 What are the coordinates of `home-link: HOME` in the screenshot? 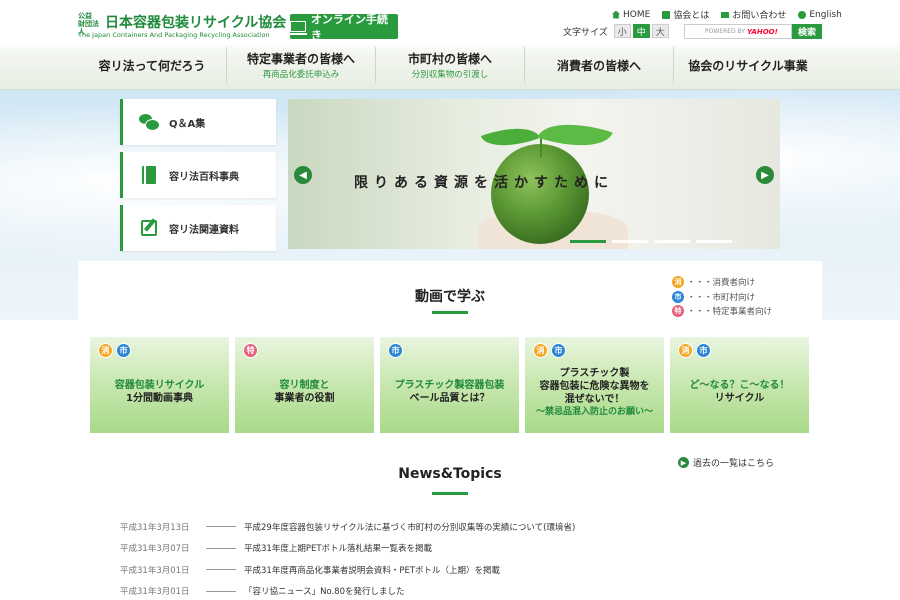 It's located at (631, 14).